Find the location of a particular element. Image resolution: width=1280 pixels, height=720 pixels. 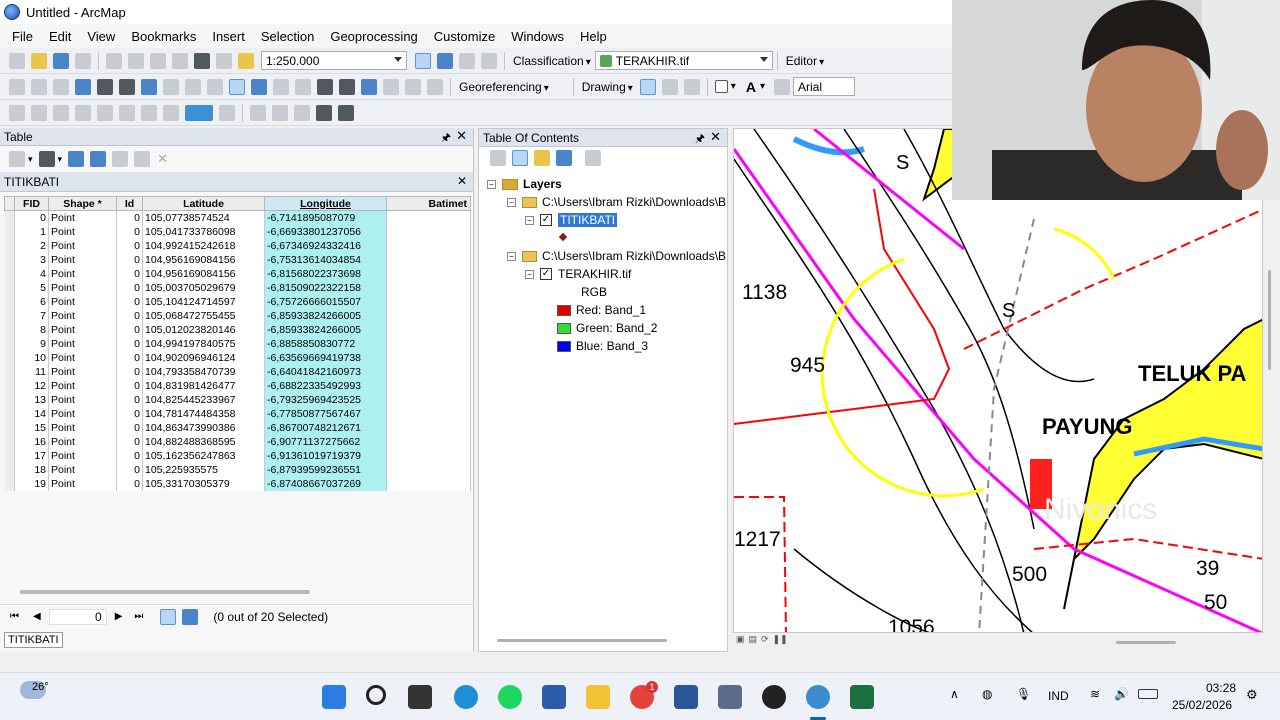

cell-latitude: 105,07738574524 is located at coordinates (203, 217).